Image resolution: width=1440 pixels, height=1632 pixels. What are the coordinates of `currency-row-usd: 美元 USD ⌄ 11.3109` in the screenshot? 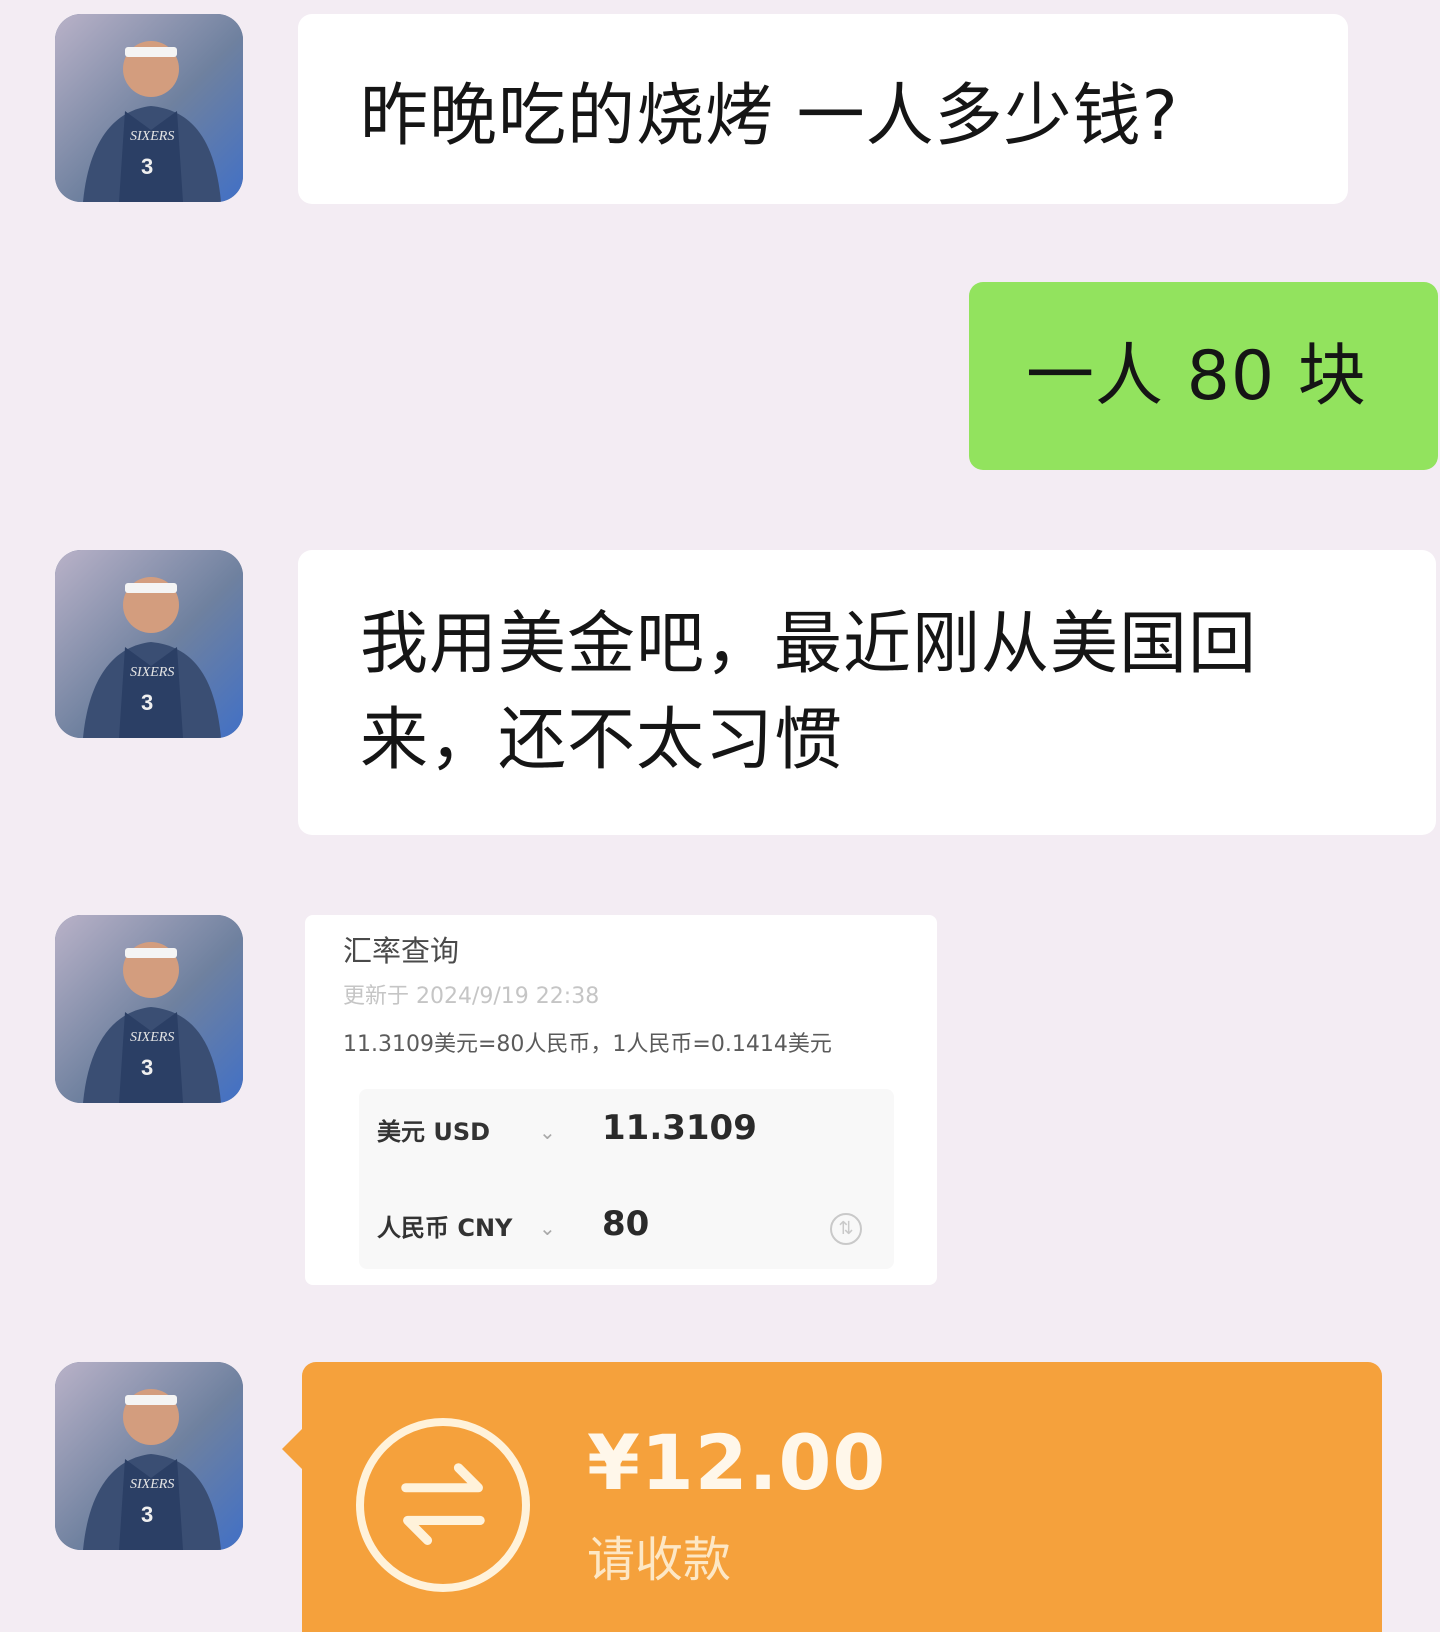 It's located at (626, 1119).